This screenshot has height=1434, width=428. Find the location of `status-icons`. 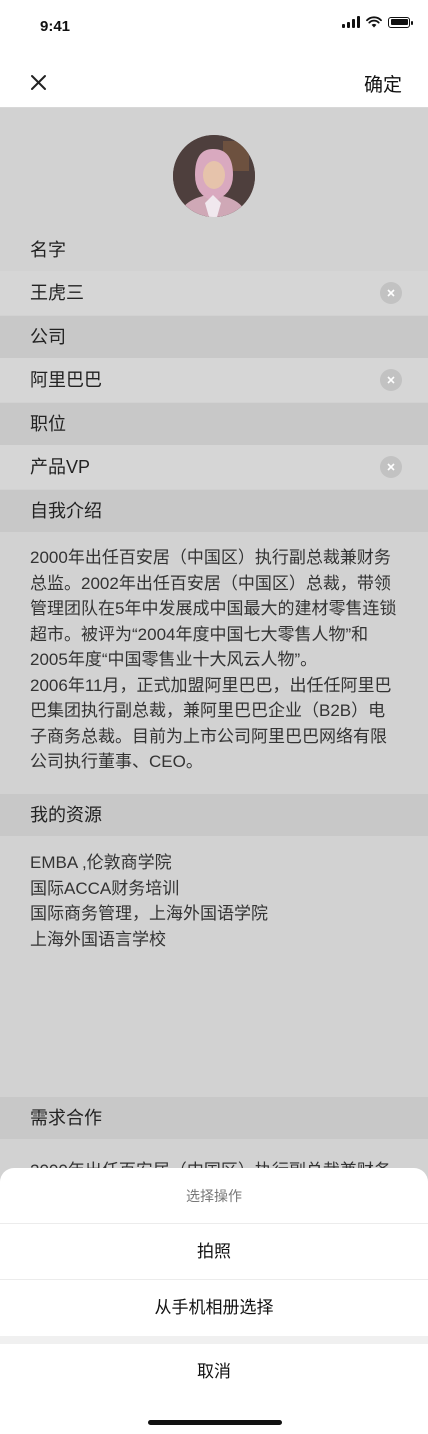

status-icons is located at coordinates (377, 22).